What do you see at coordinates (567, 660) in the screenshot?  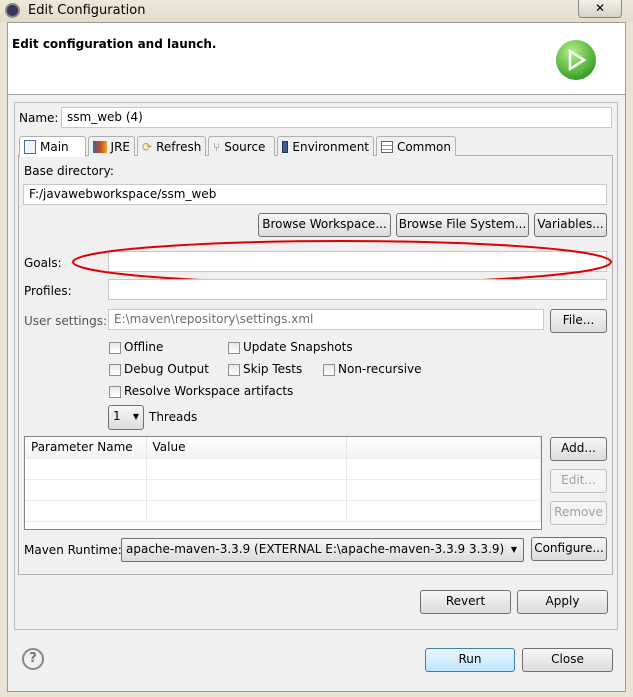 I see `close-button: Close` at bounding box center [567, 660].